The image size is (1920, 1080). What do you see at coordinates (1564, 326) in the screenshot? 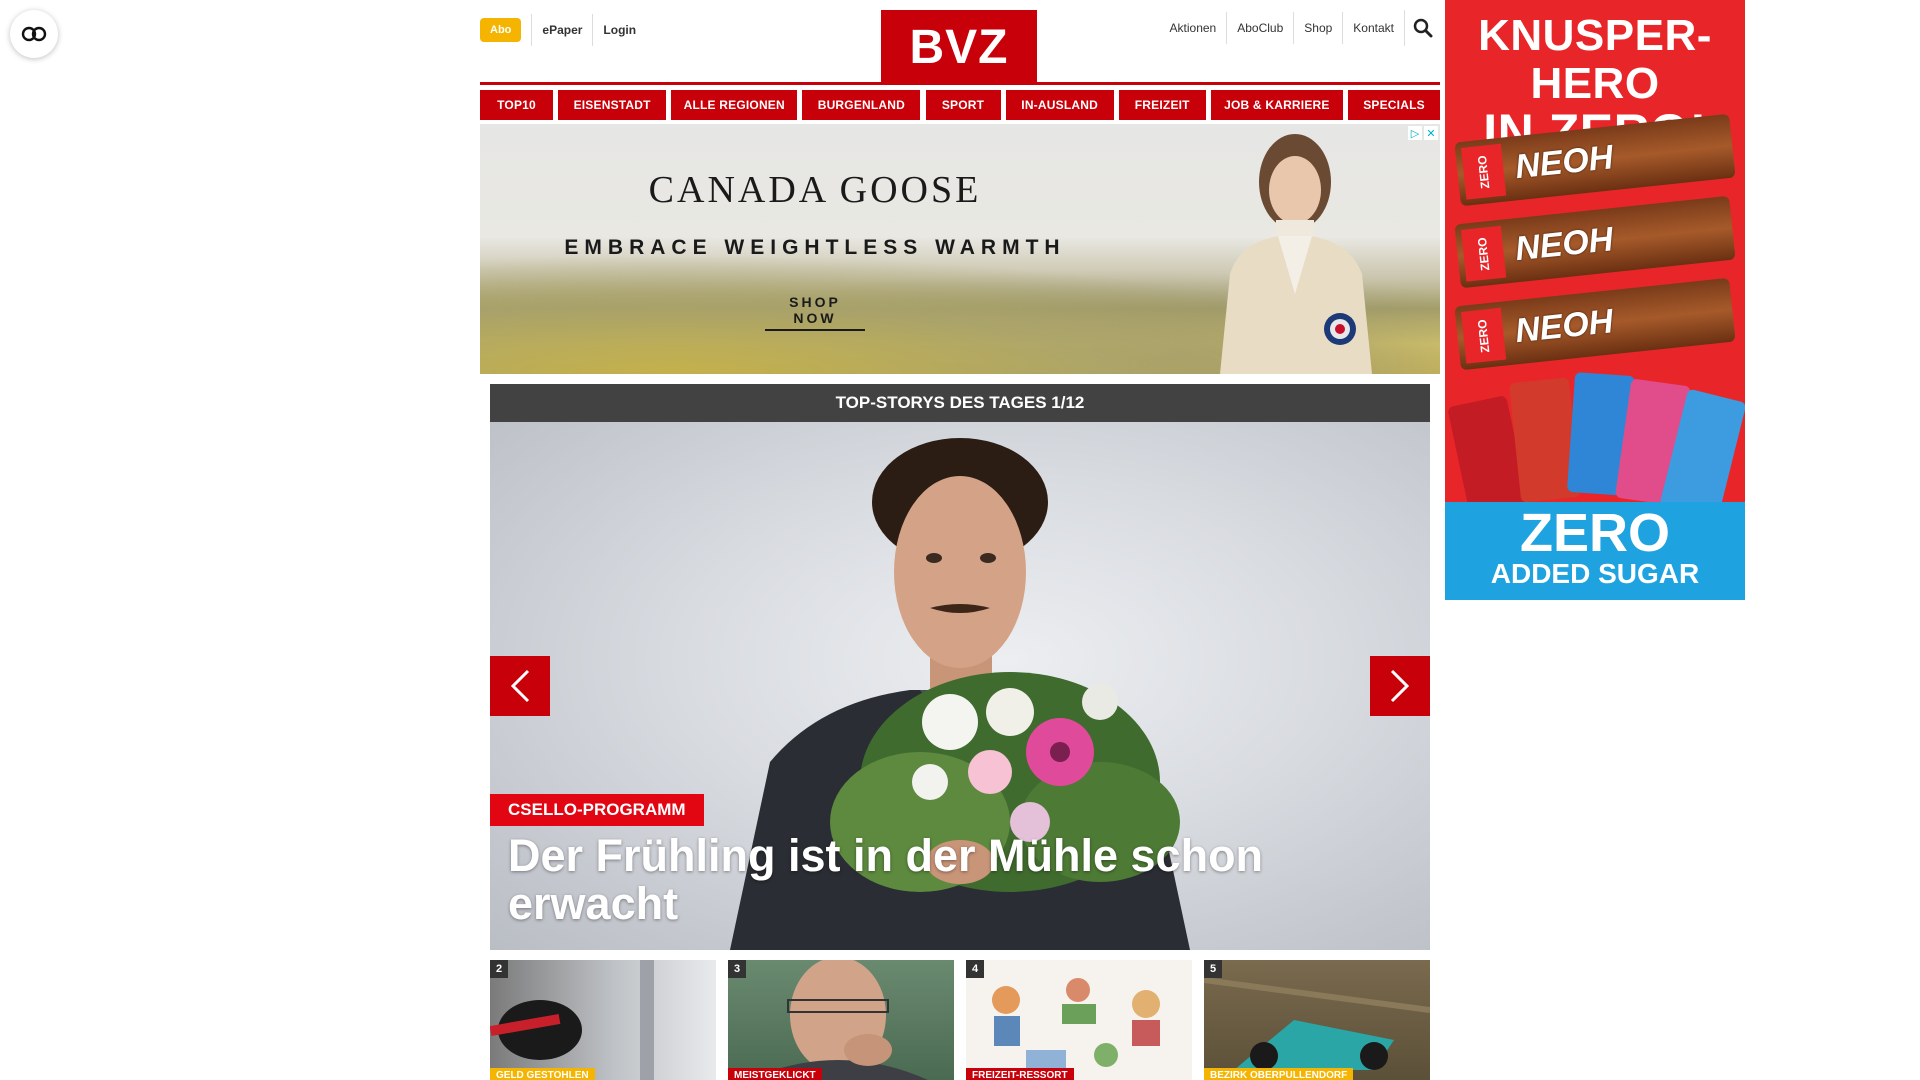
I see `bar-brand-3: NEOH` at bounding box center [1564, 326].